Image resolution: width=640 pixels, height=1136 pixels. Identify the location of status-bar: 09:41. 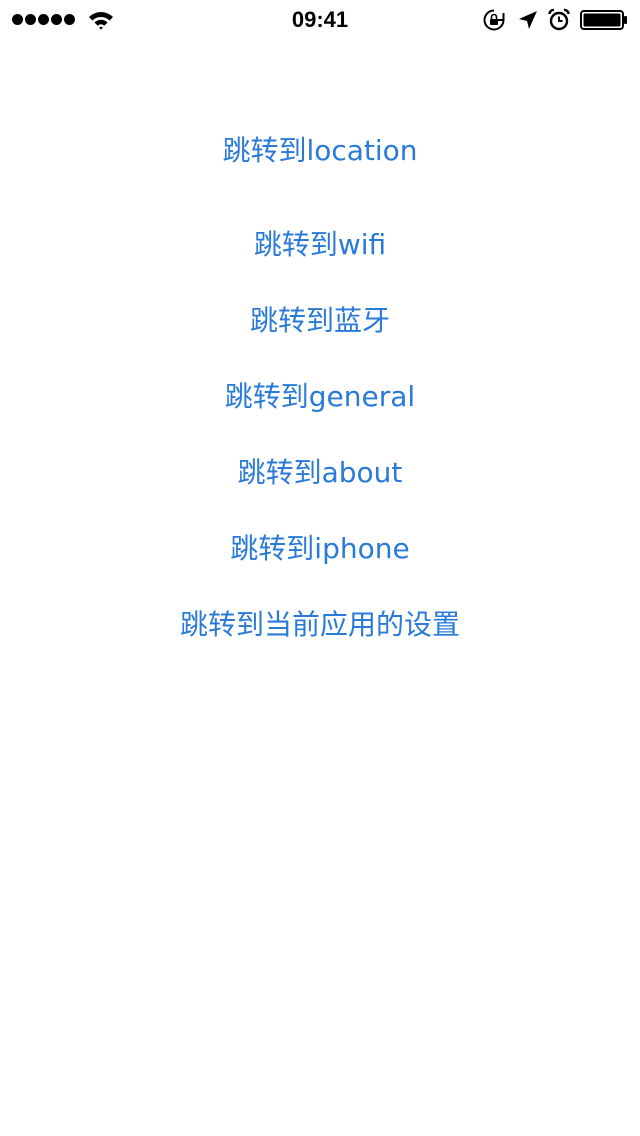
(320, 20).